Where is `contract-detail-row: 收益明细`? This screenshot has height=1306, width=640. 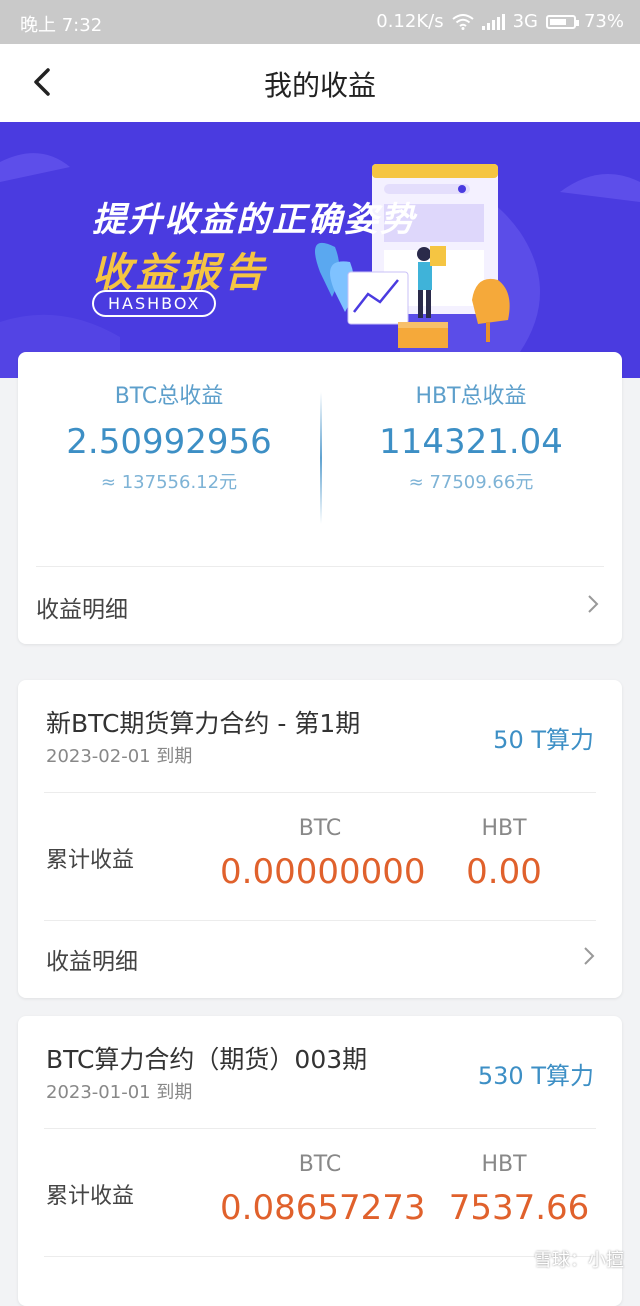 contract-detail-row: 收益明细 is located at coordinates (323, 957).